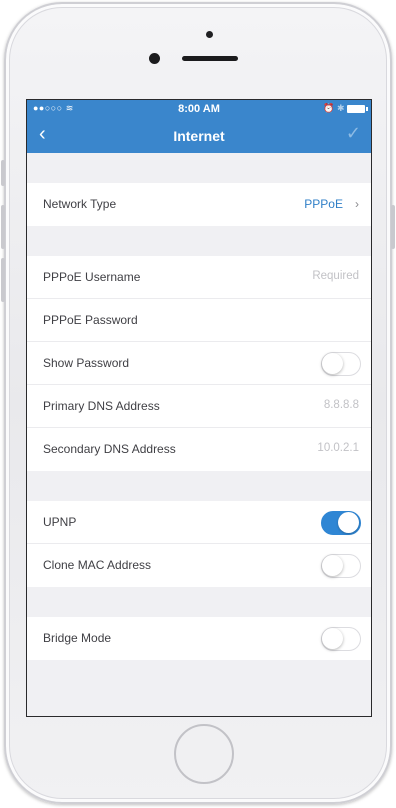  What do you see at coordinates (77, 638) in the screenshot?
I see `bridge-mode-label: Bridge Mode` at bounding box center [77, 638].